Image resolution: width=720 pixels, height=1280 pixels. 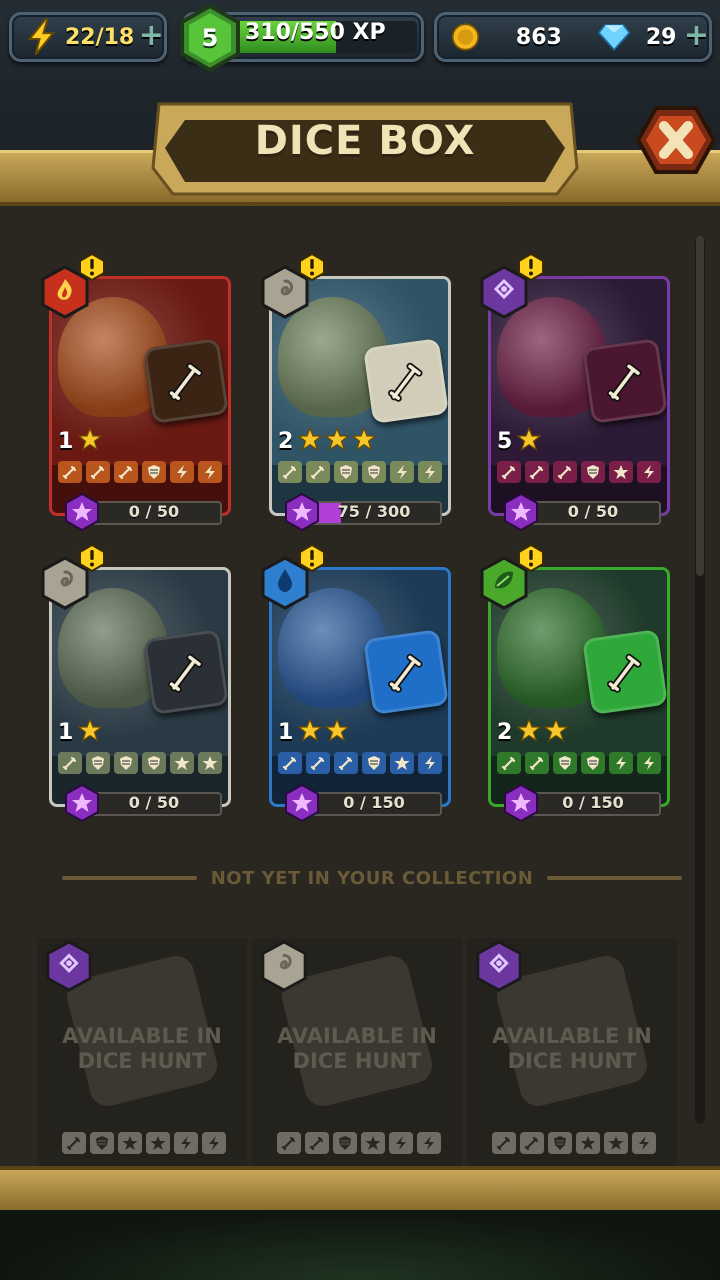 I want to click on xp-bar-container: 310/550 XP 5, so click(x=302, y=38).